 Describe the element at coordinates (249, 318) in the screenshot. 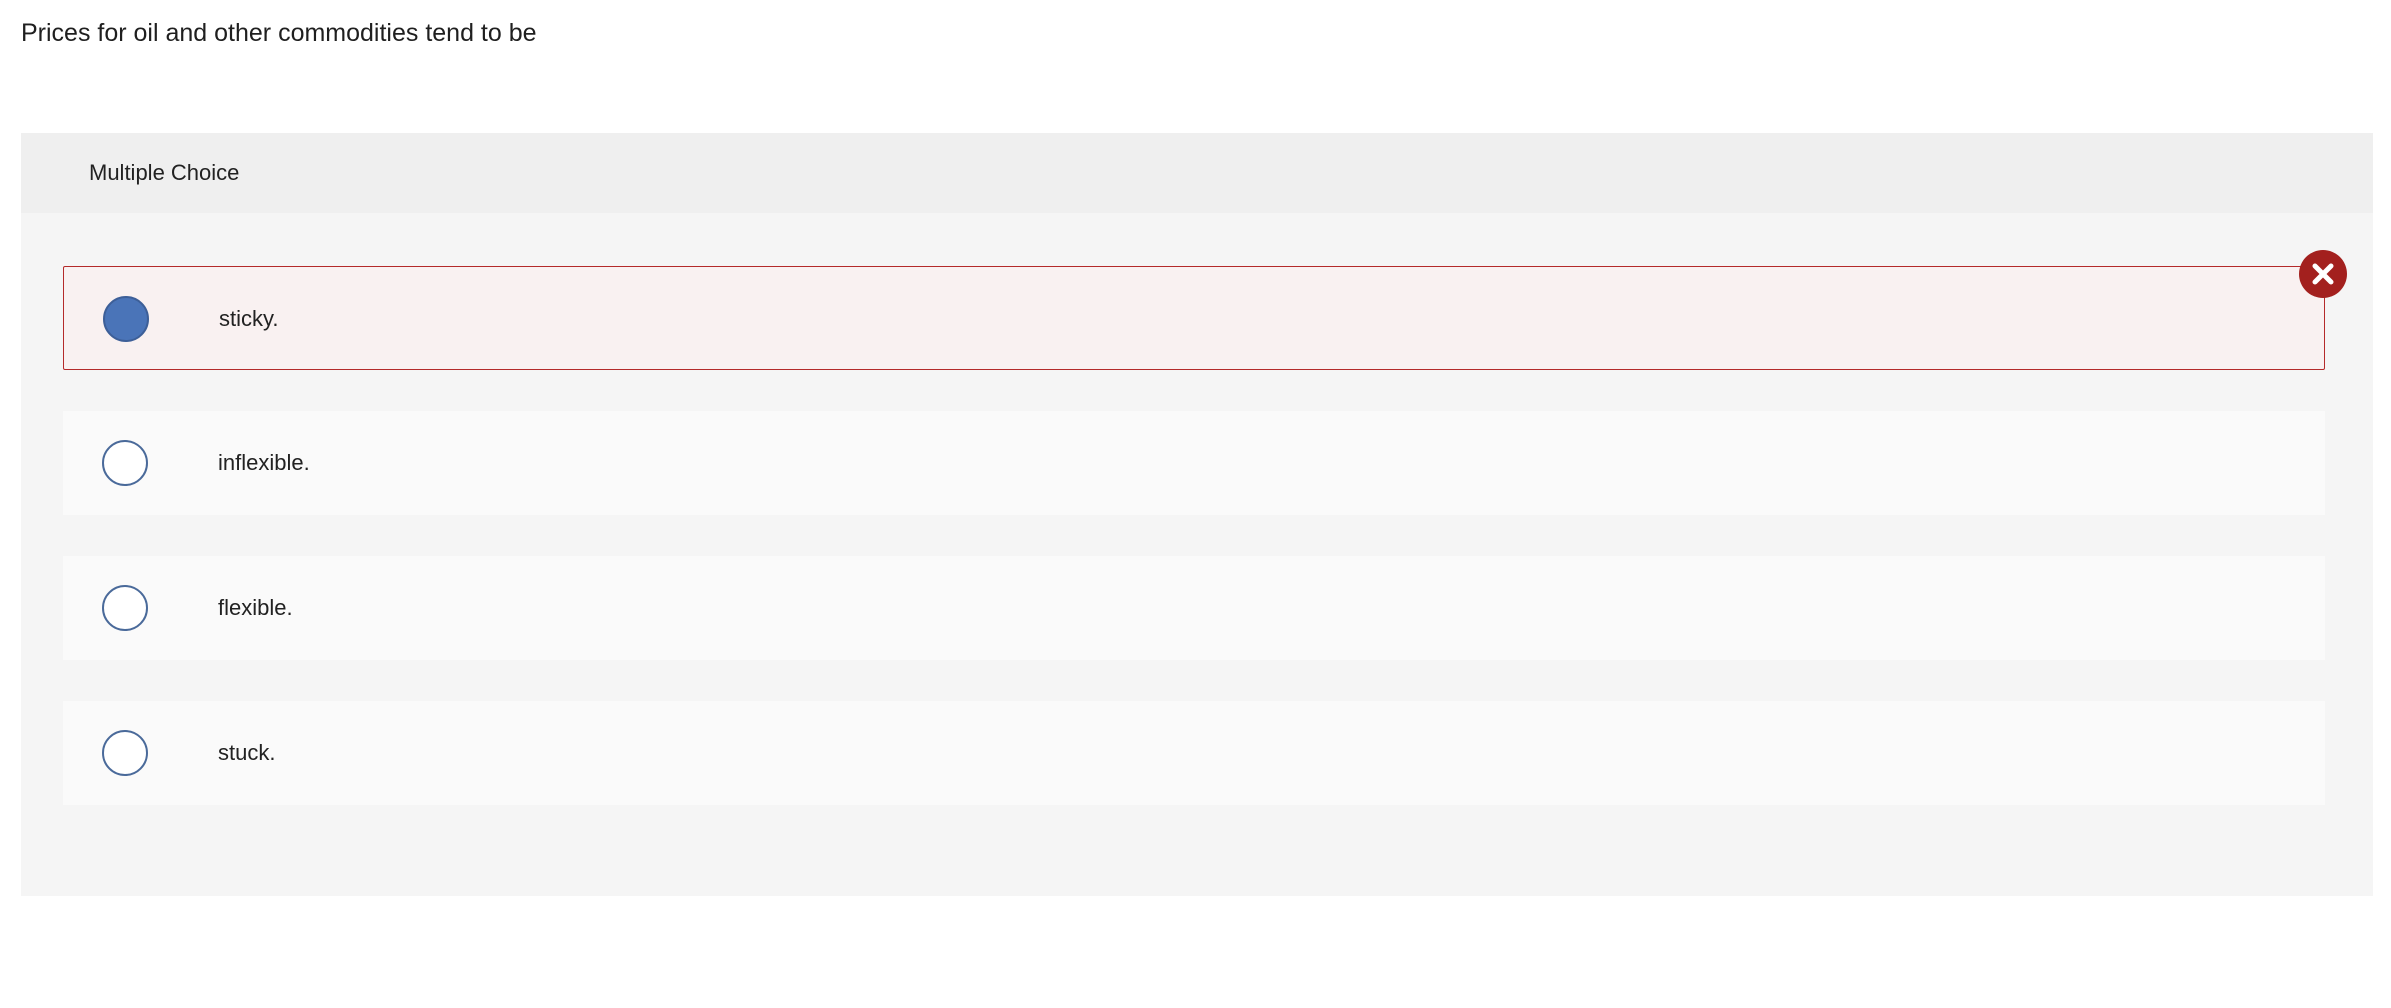

I see `option-label: sticky.` at that location.